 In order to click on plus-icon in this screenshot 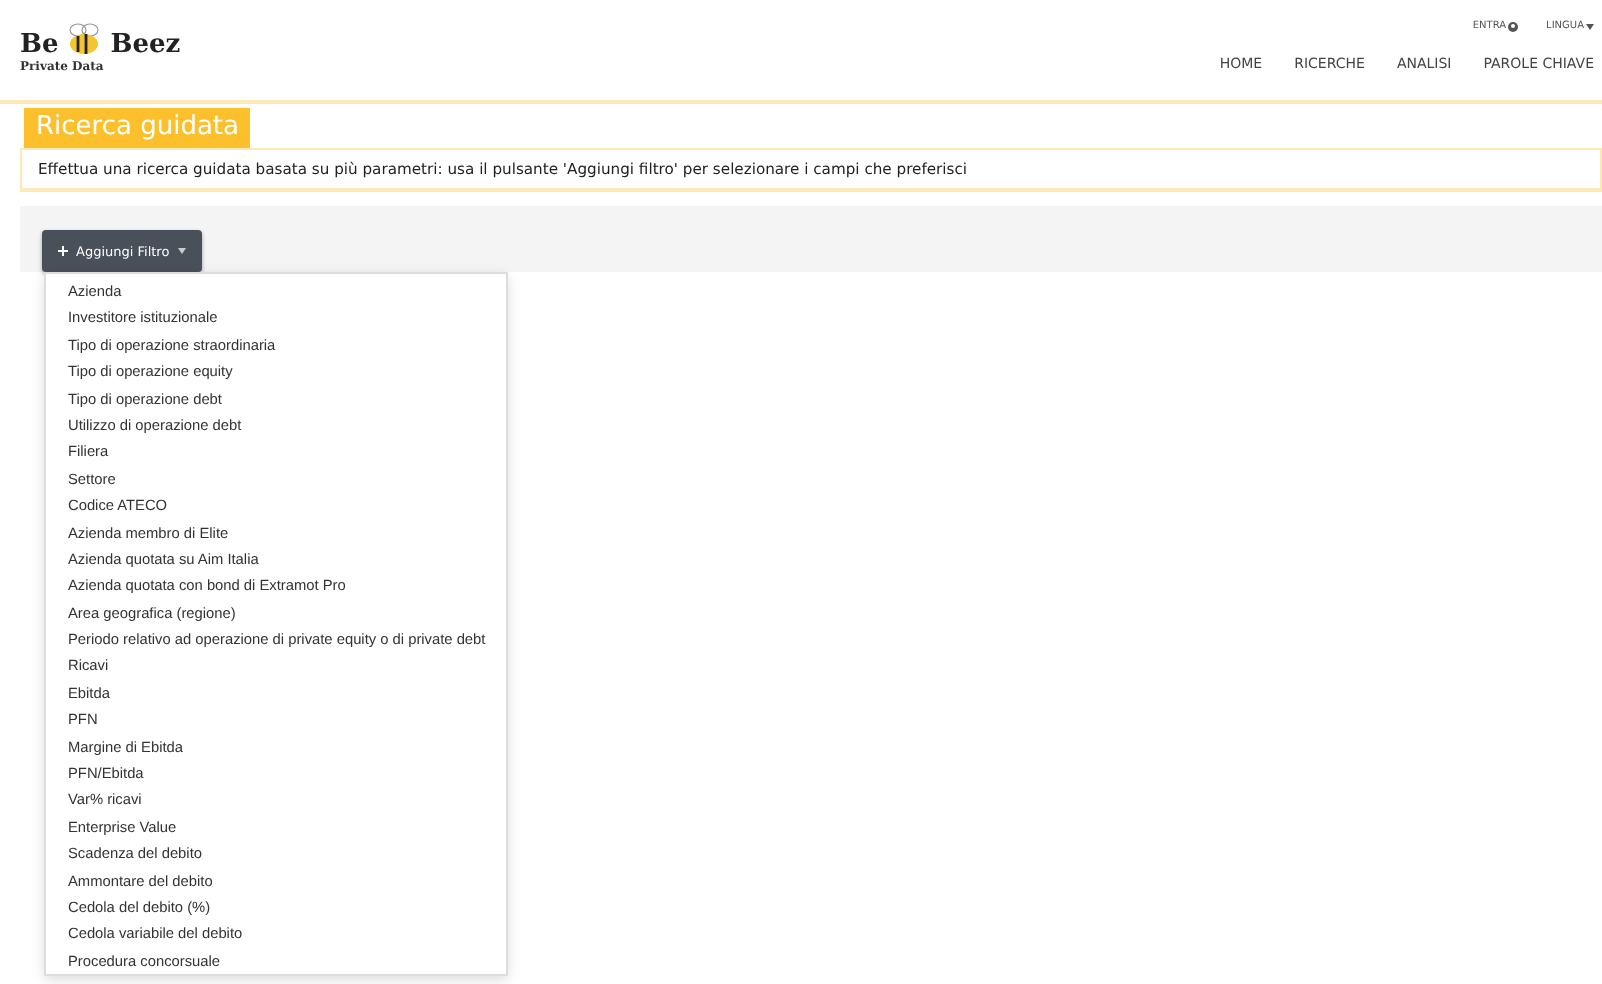, I will do `click(63, 251)`.